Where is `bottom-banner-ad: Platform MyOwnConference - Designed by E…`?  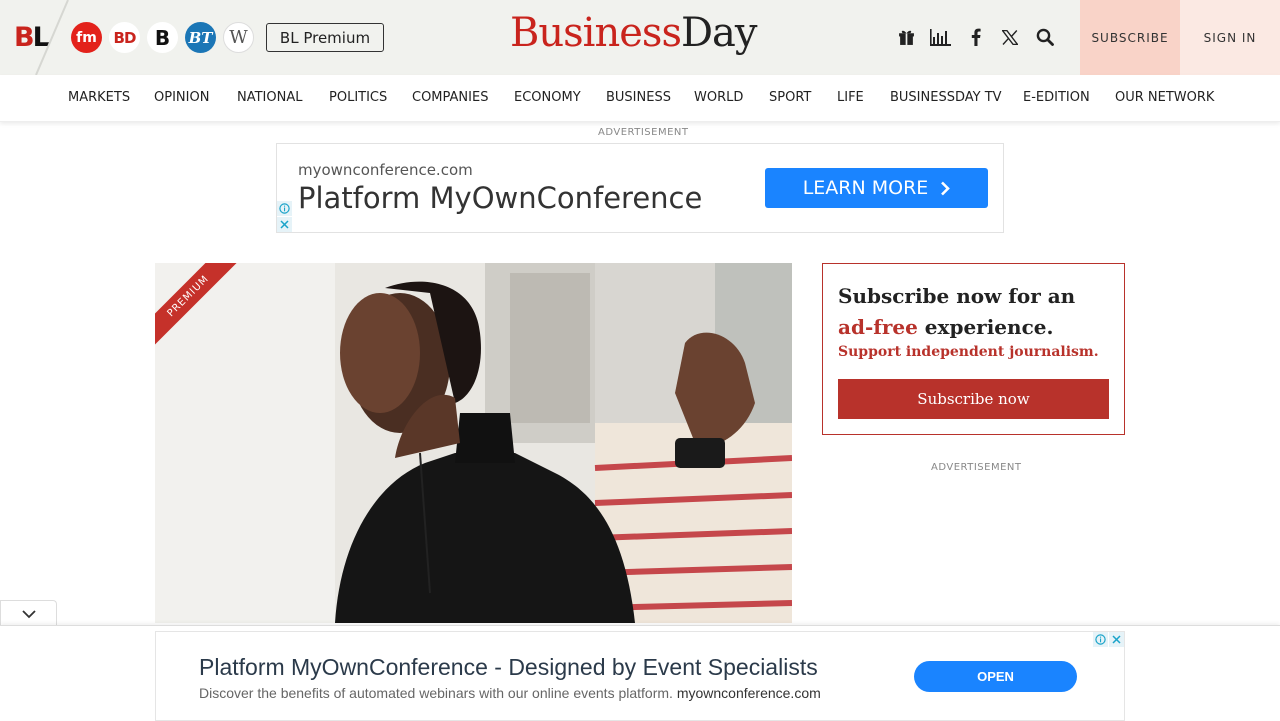 bottom-banner-ad: Platform MyOwnConference - Designed by E… is located at coordinates (640, 676).